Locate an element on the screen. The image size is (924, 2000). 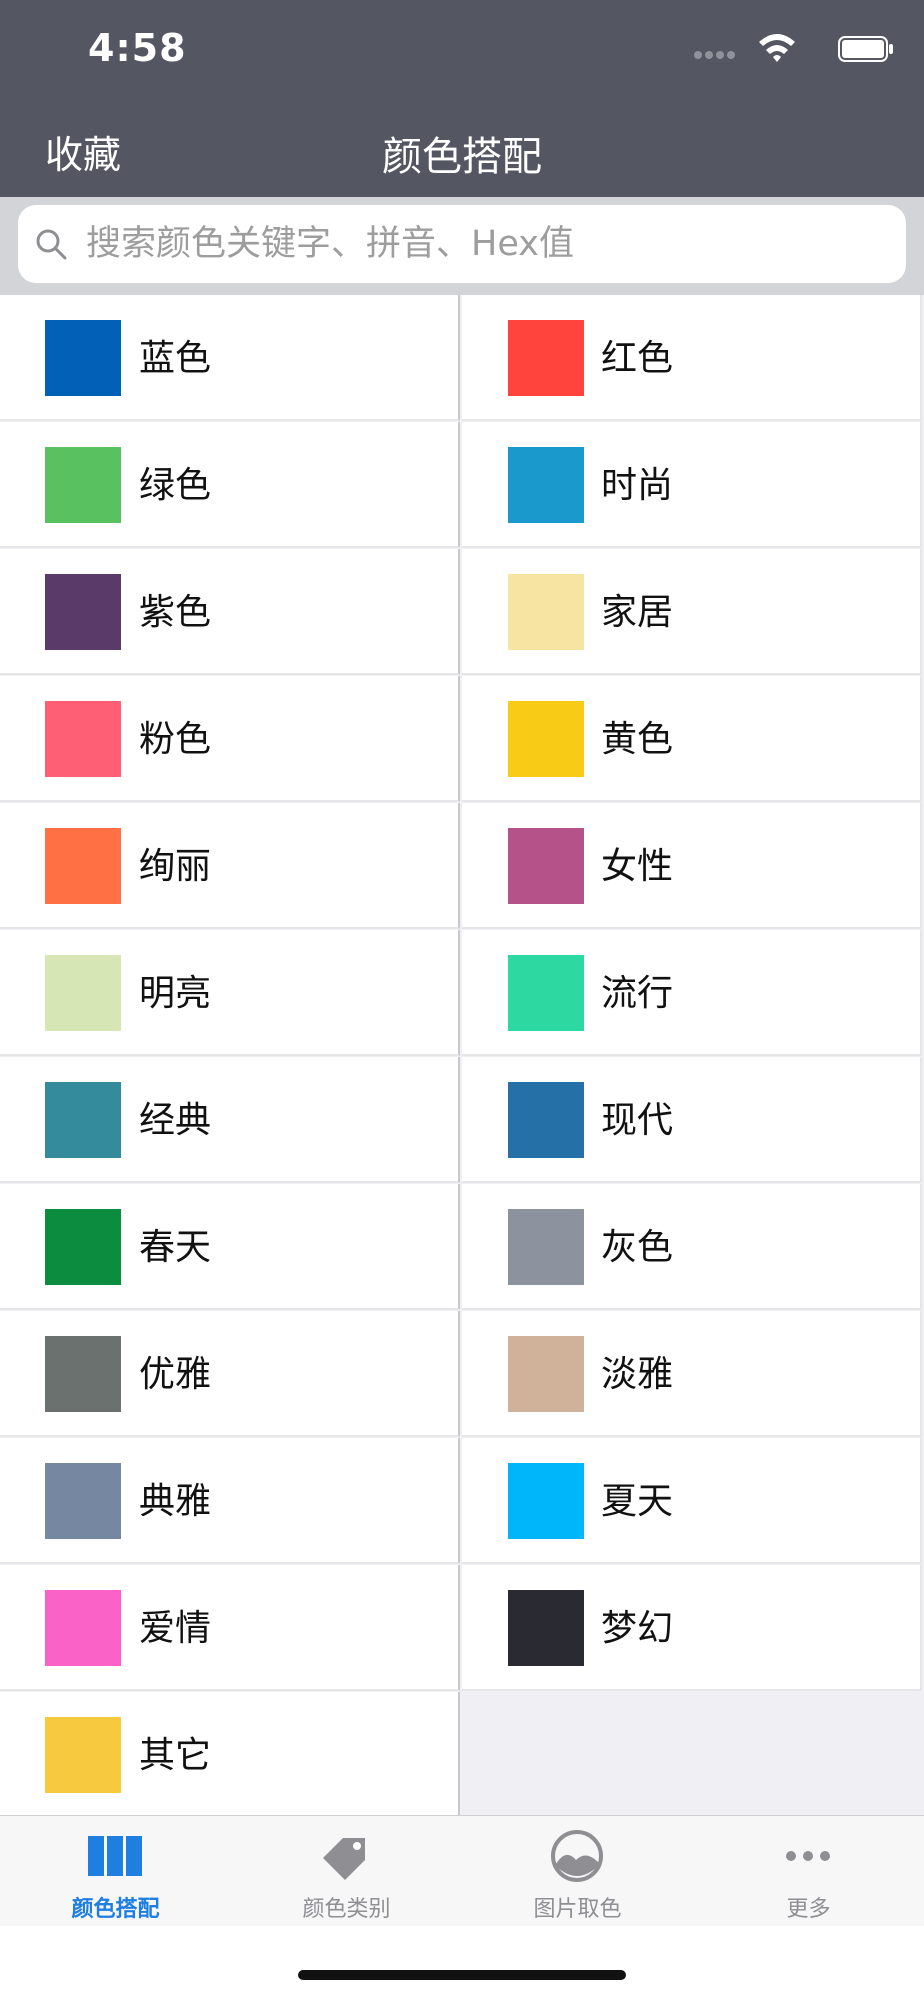
category-item: 女性 is located at coordinates (692, 866).